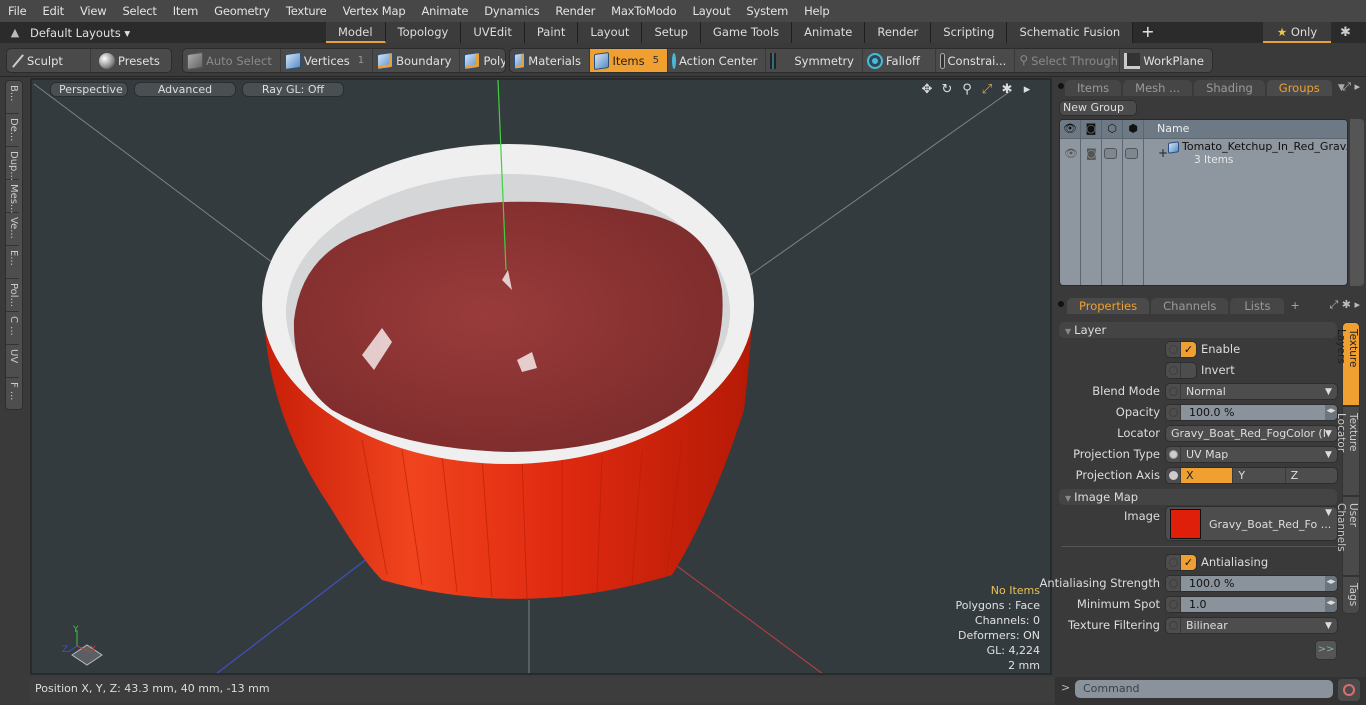 The height and width of the screenshot is (705, 1366). I want to click on menu-render: Render, so click(575, 11).